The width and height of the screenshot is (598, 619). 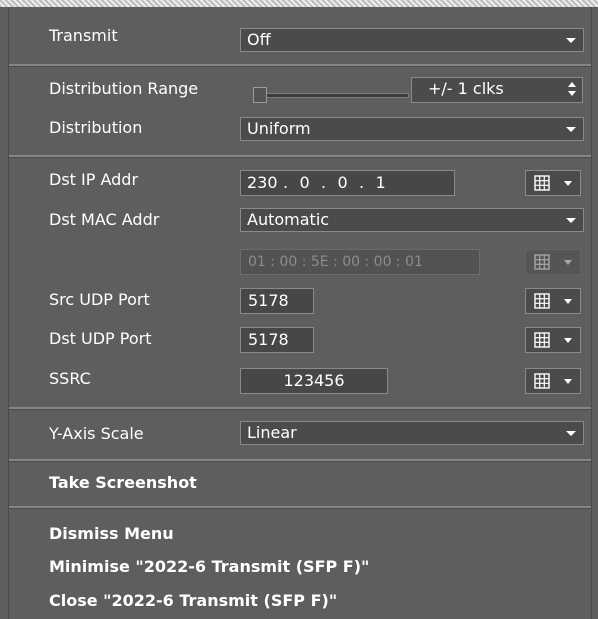 I want to click on dst-mac-address-input: 01 : 00 : 5E : 00 : 00 : 01, so click(x=360, y=262).